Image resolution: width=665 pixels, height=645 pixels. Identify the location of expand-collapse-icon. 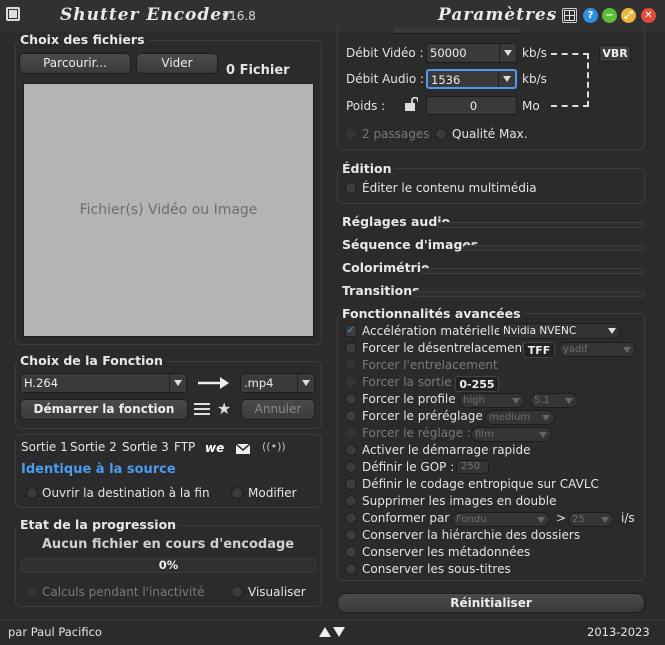
(332, 633).